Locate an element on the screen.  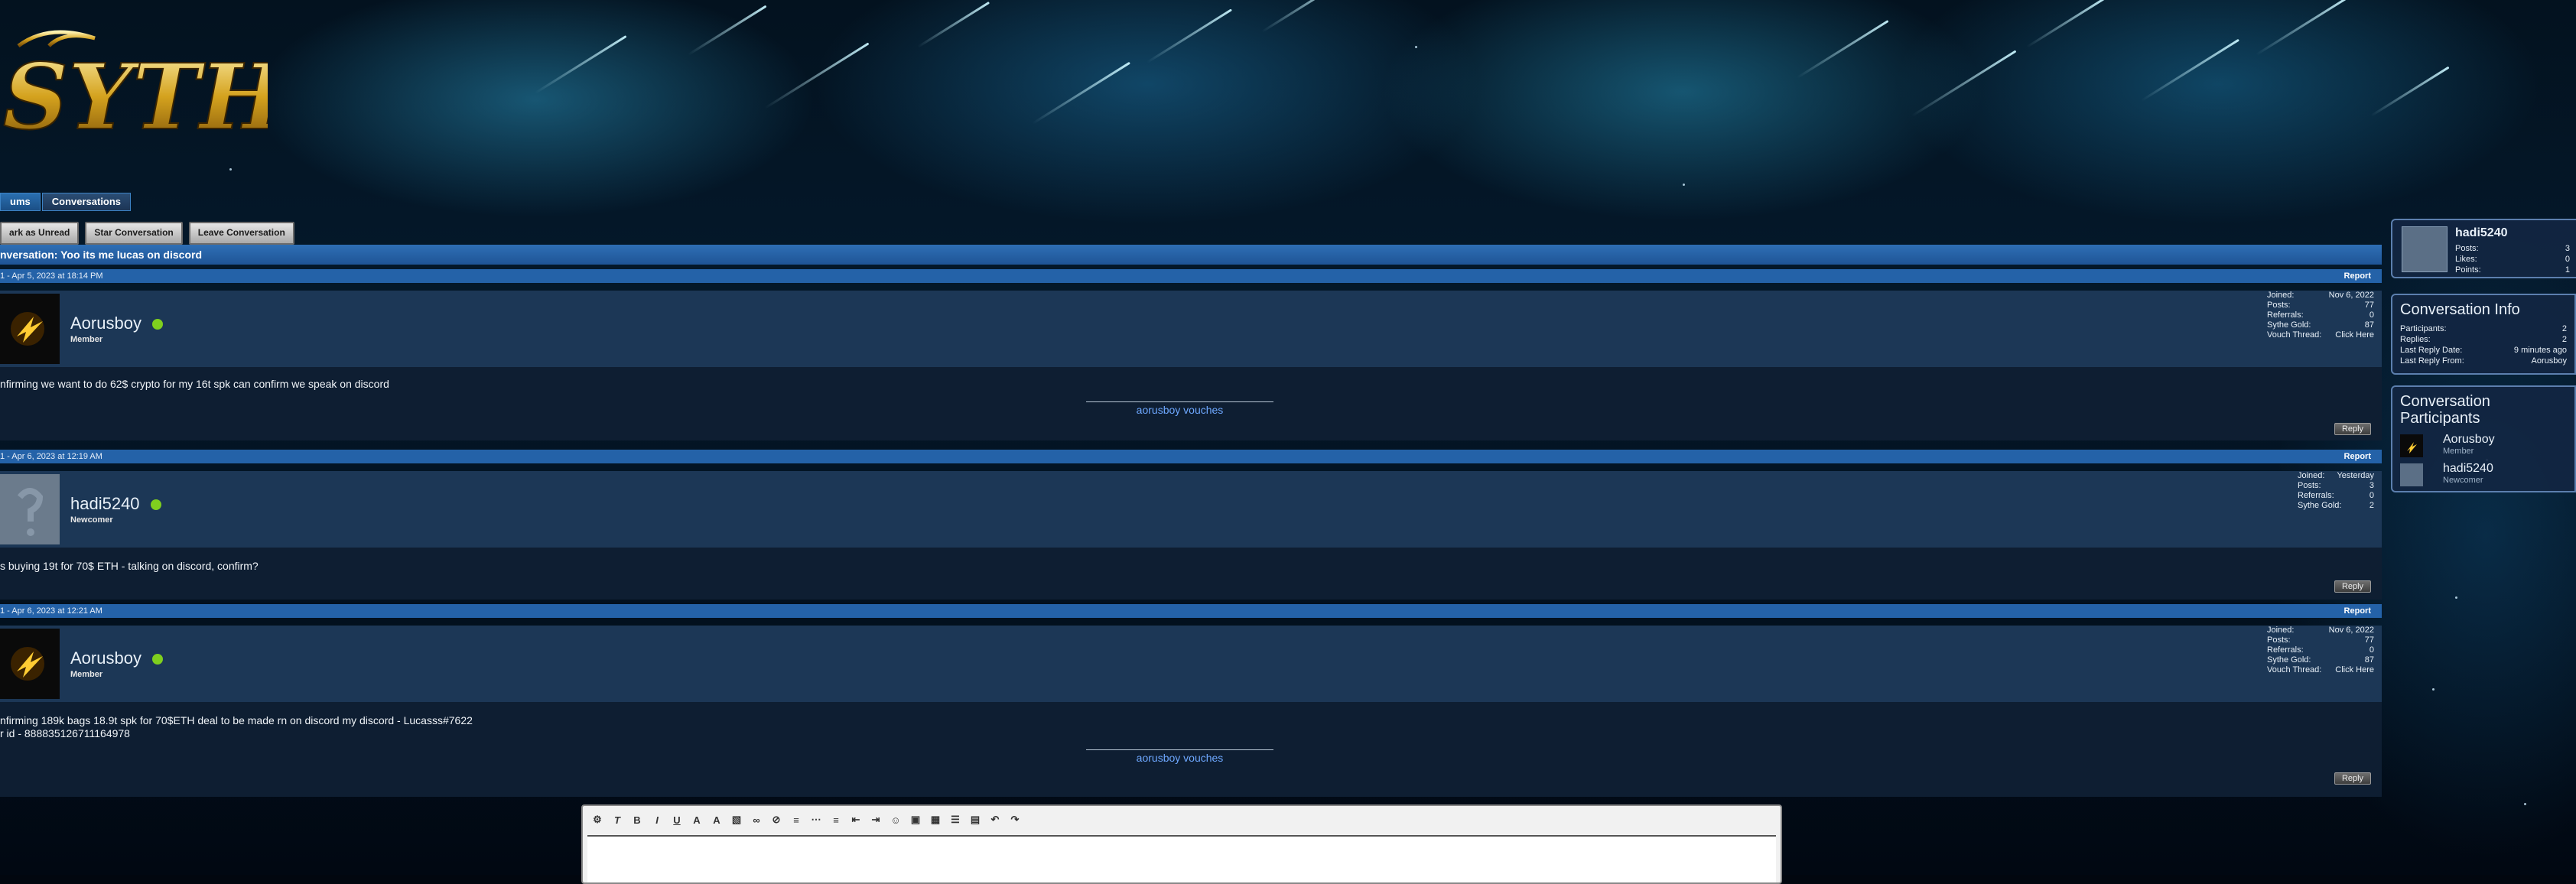
user-title: Newcomer is located at coordinates (91, 520).